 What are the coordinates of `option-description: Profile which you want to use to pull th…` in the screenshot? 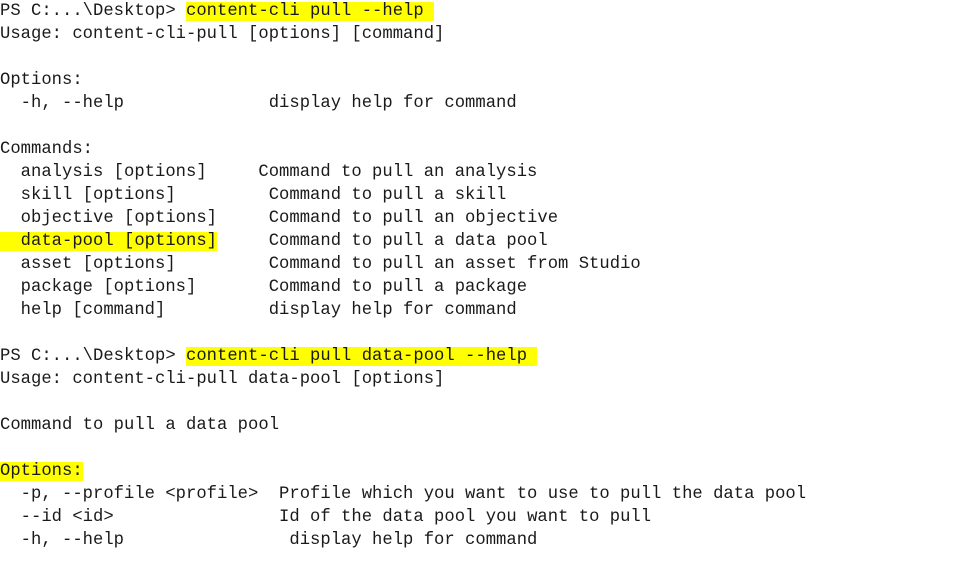 It's located at (543, 494).